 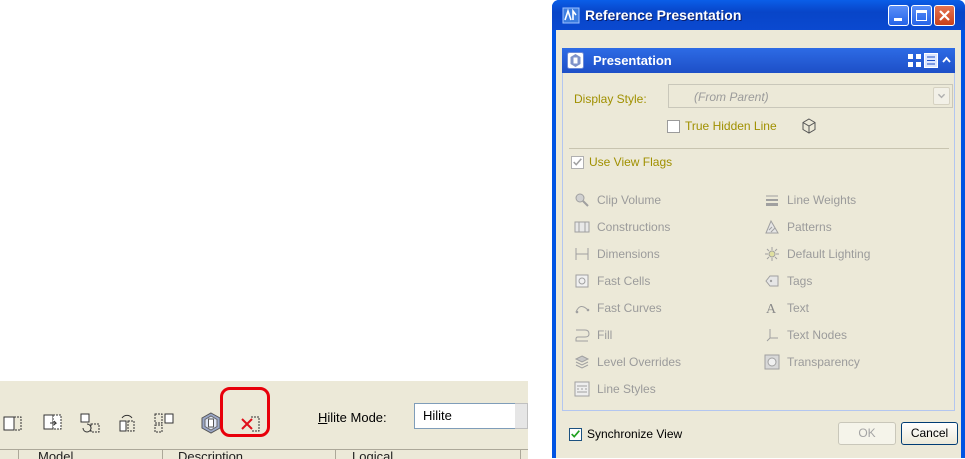 I want to click on display-style-dropdown-button, so click(x=941, y=96).